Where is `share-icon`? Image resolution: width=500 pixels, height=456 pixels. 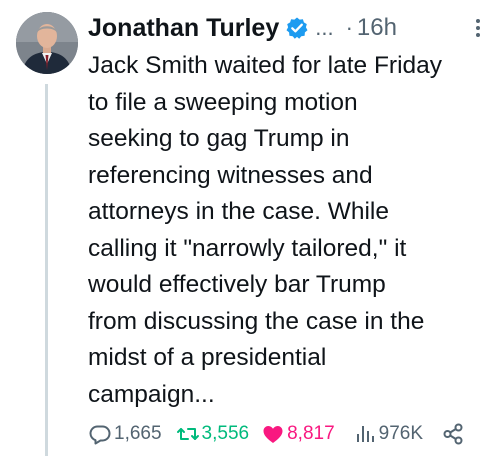 share-icon is located at coordinates (453, 434).